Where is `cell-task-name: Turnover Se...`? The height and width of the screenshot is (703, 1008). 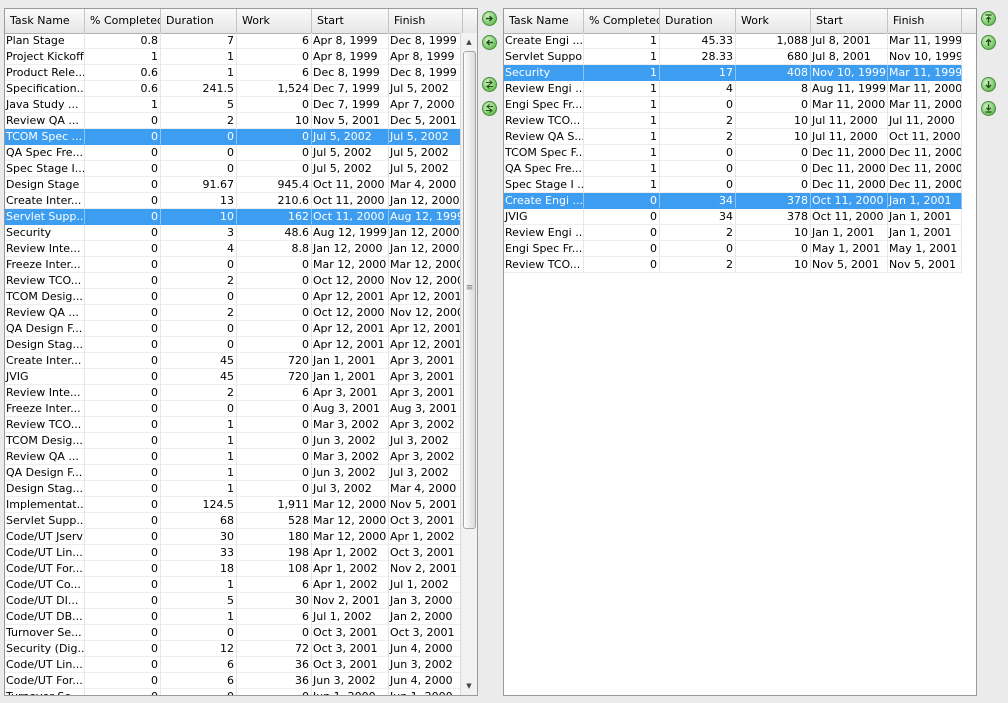 cell-task-name: Turnover Se... is located at coordinates (45, 633).